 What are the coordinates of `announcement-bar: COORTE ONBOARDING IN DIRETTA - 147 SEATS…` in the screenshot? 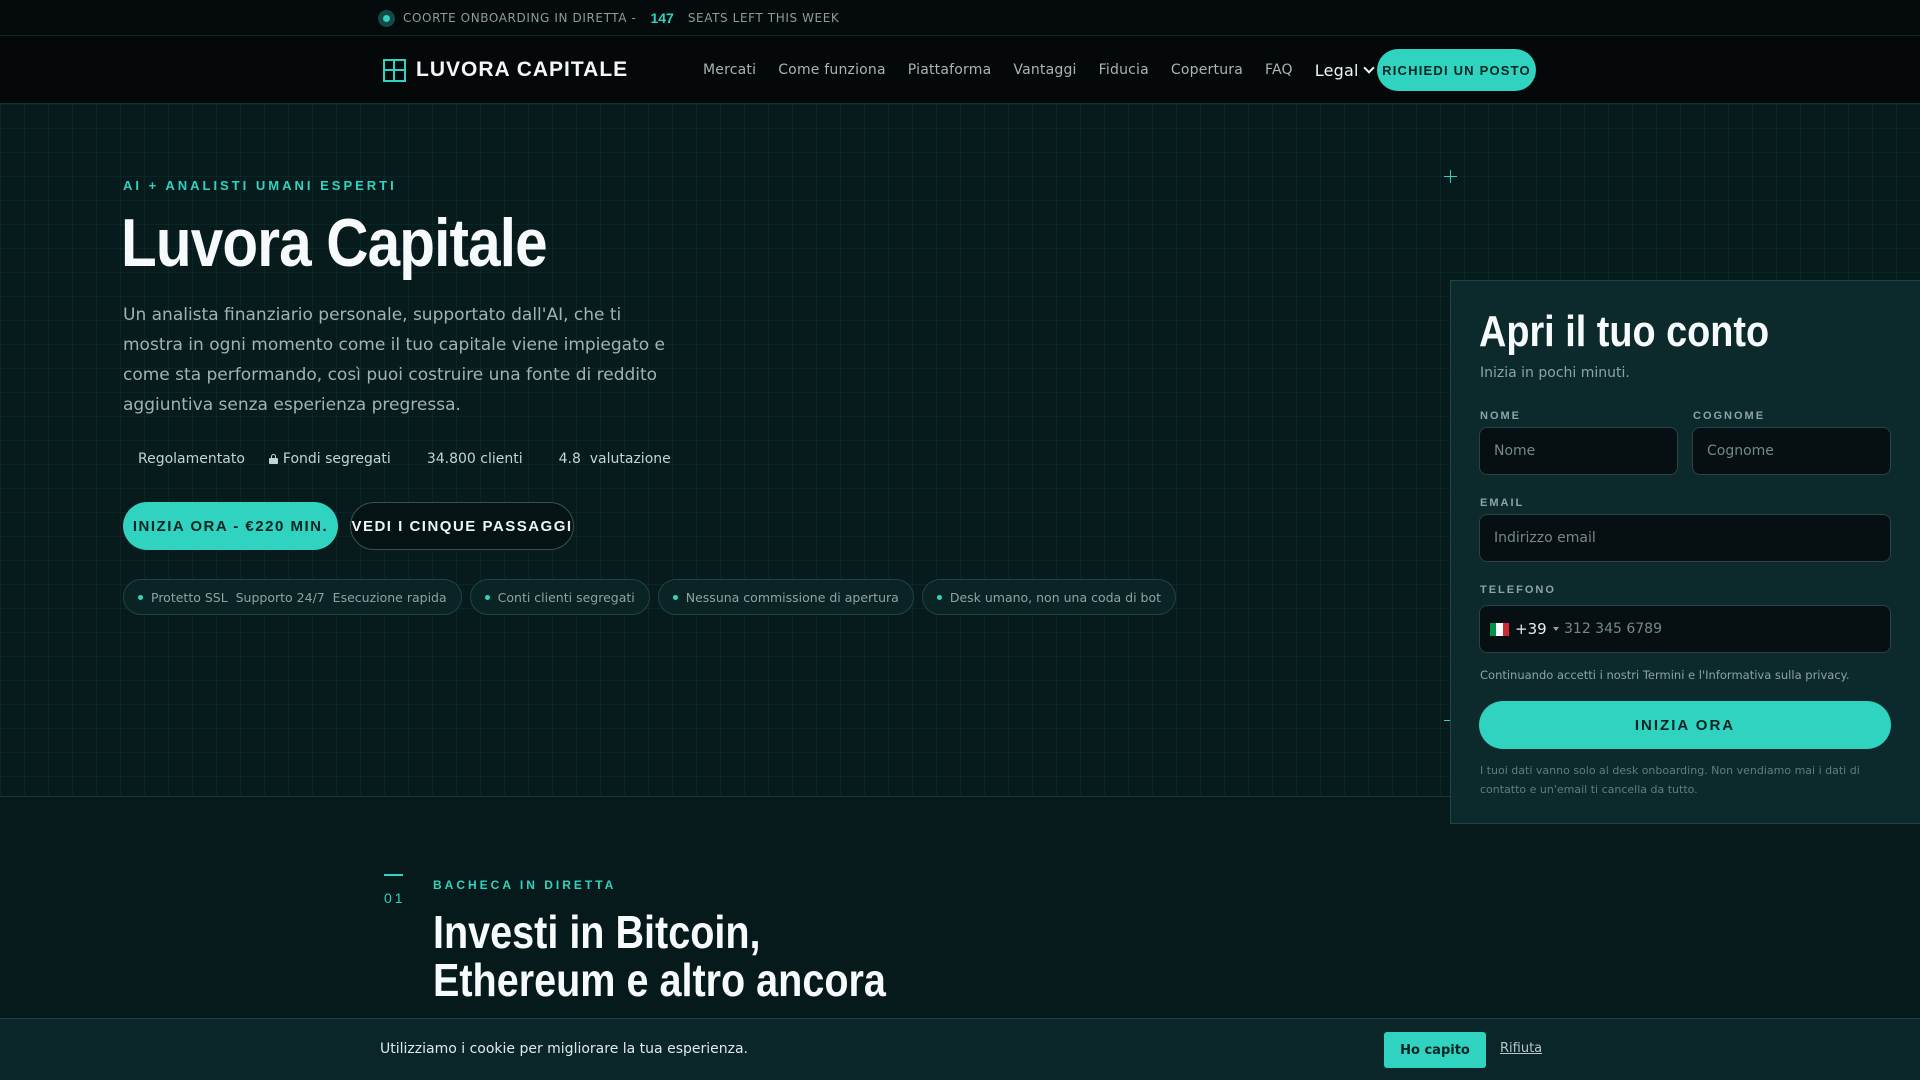 It's located at (960, 18).